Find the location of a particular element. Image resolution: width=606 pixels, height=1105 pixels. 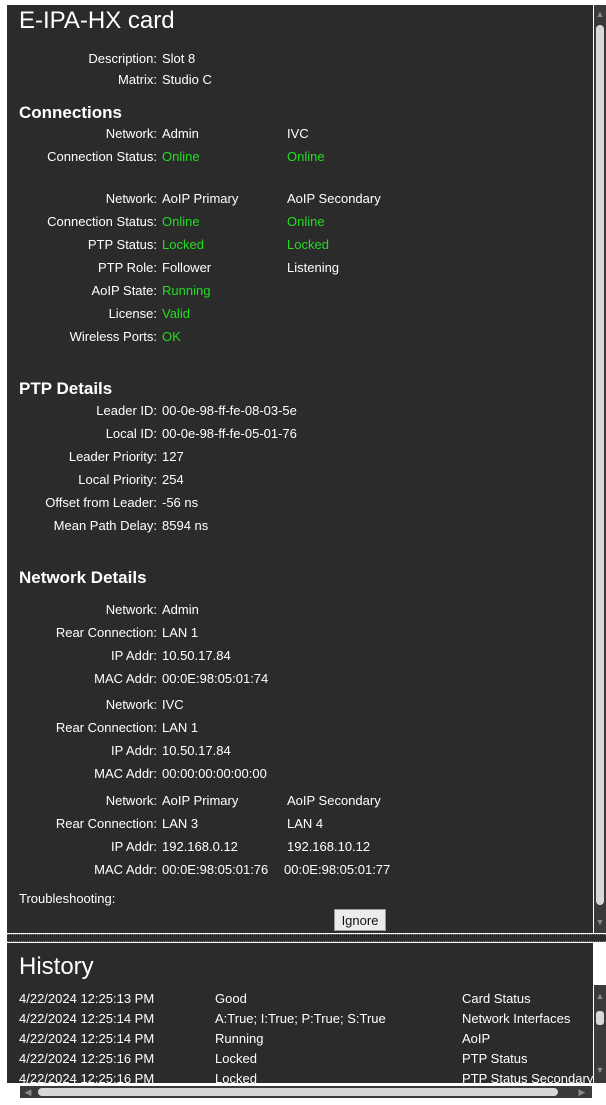

ptp-status-primary: Locked is located at coordinates (183, 244).